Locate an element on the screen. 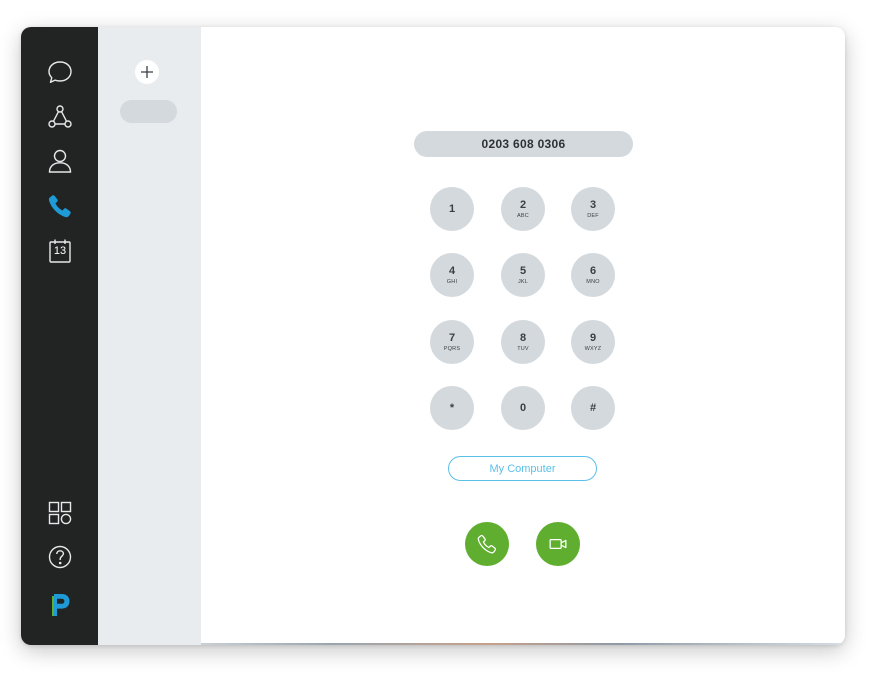 This screenshot has height=677, width=874. nav-help-button is located at coordinates (60, 557).